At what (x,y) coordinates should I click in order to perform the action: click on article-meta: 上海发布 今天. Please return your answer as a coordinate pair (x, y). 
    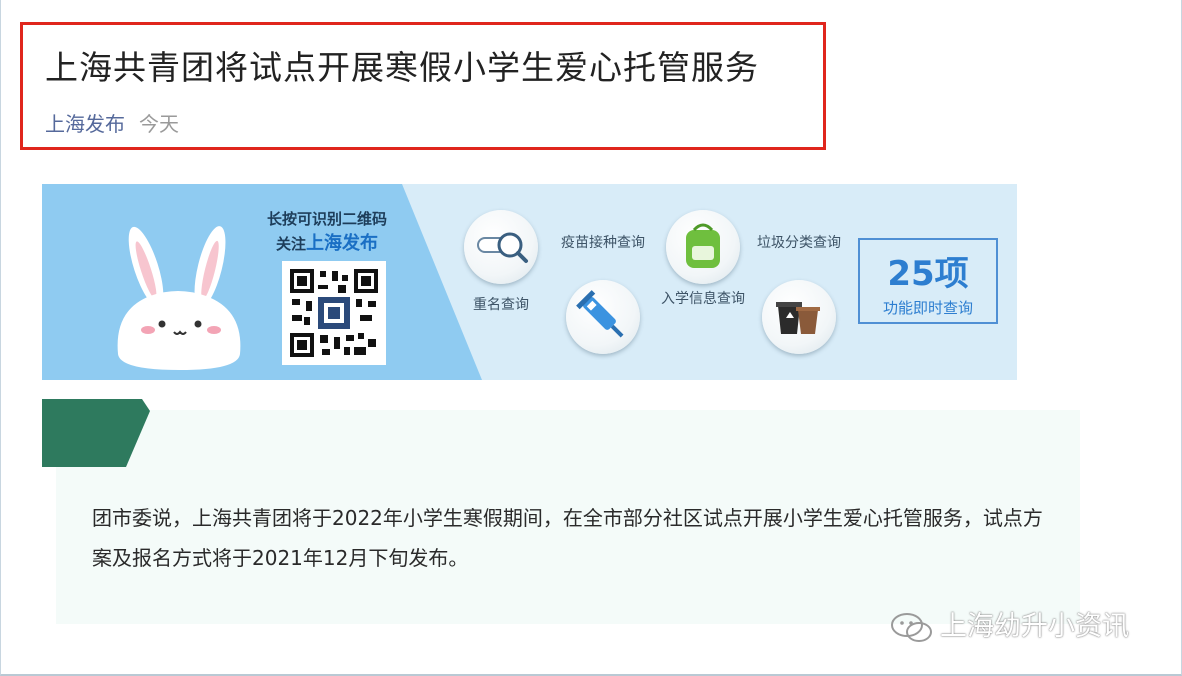
    Looking at the image, I should click on (112, 122).